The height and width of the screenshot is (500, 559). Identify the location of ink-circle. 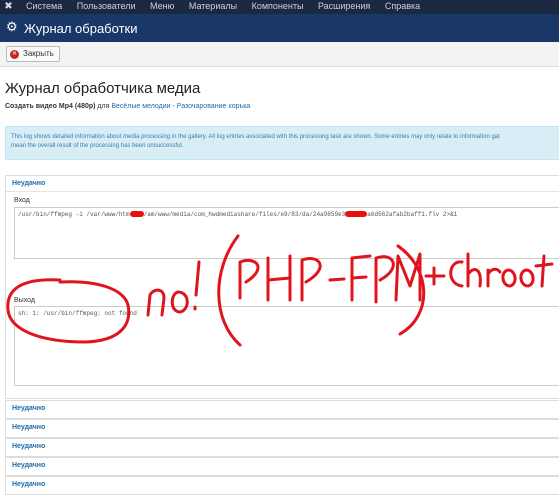
(68, 311).